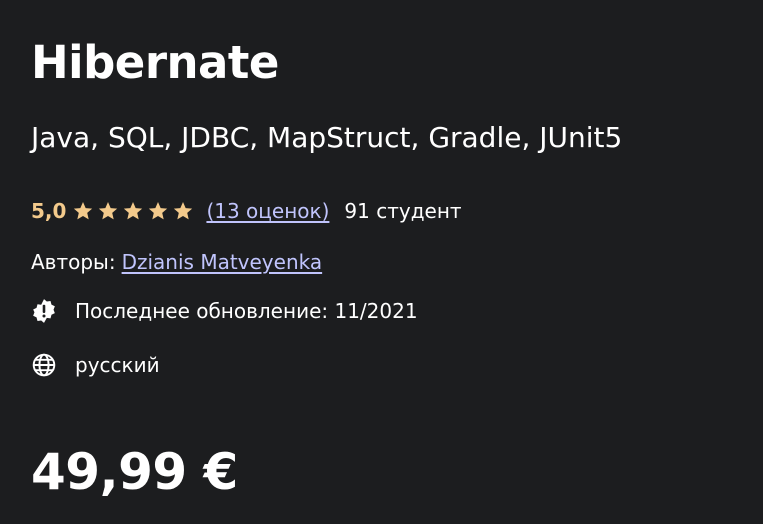 The width and height of the screenshot is (763, 524). I want to click on authors-label: Авторы:, so click(73, 262).